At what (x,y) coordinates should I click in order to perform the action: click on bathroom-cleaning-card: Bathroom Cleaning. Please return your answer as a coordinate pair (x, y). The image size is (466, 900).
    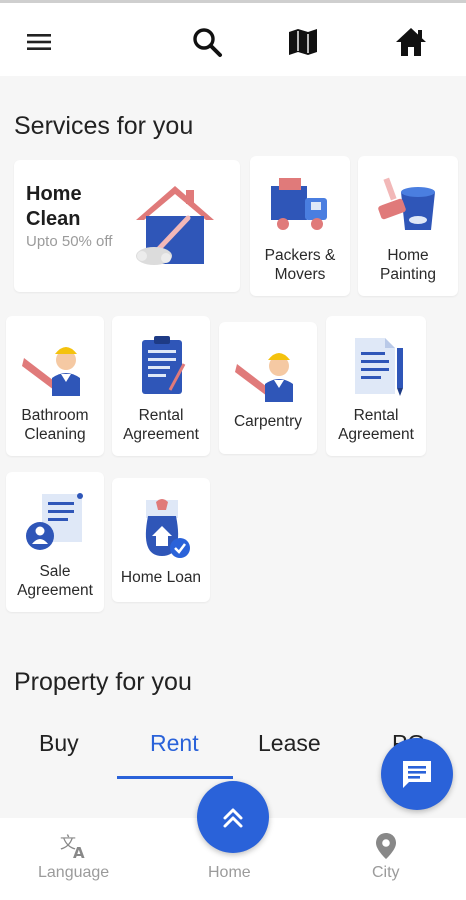
    Looking at the image, I should click on (55, 386).